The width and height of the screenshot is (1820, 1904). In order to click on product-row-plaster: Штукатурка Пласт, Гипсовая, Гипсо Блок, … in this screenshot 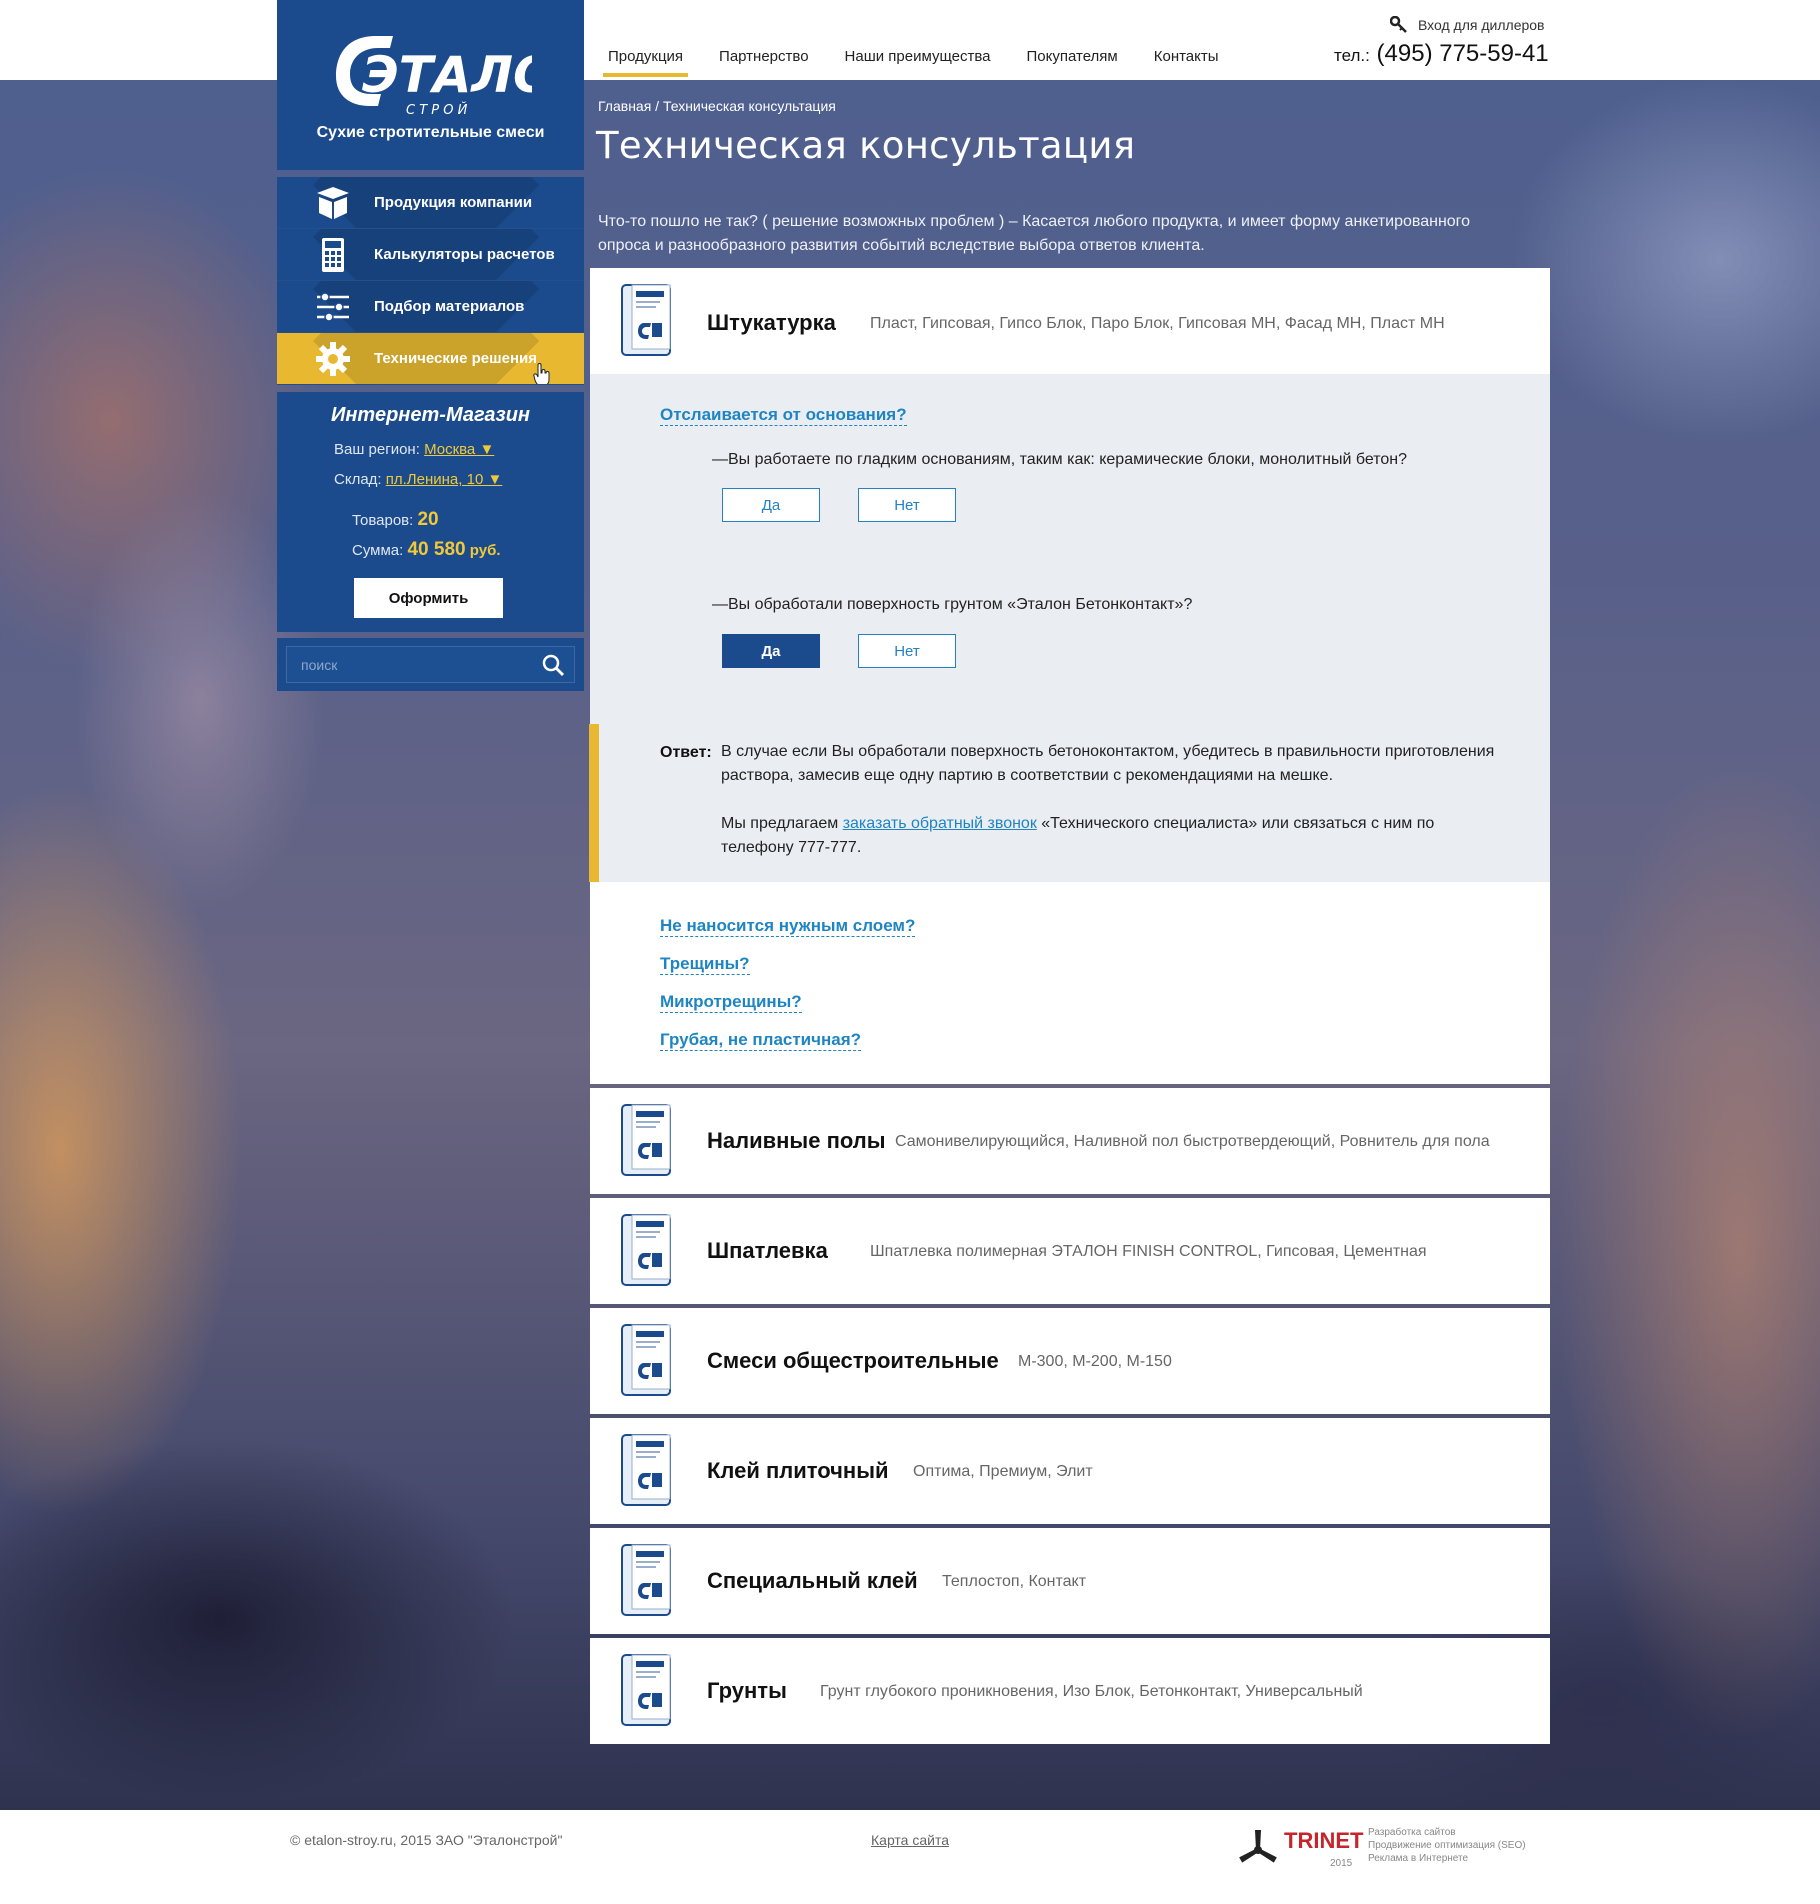, I will do `click(1070, 321)`.